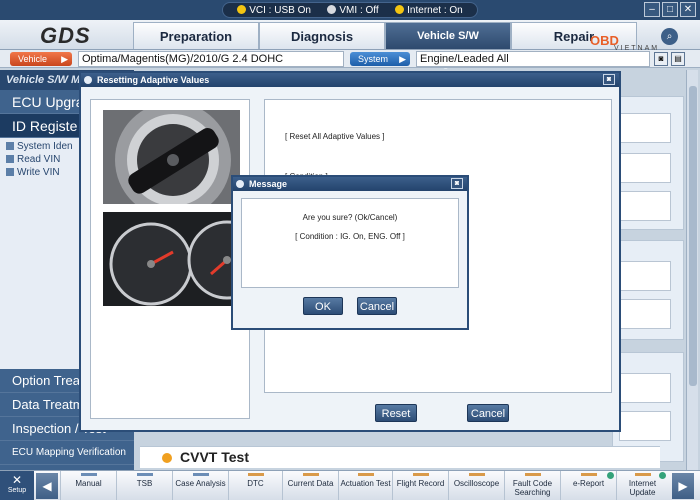 The height and width of the screenshot is (500, 700). I want to click on dialog-cancel-button: Cancel, so click(488, 413).